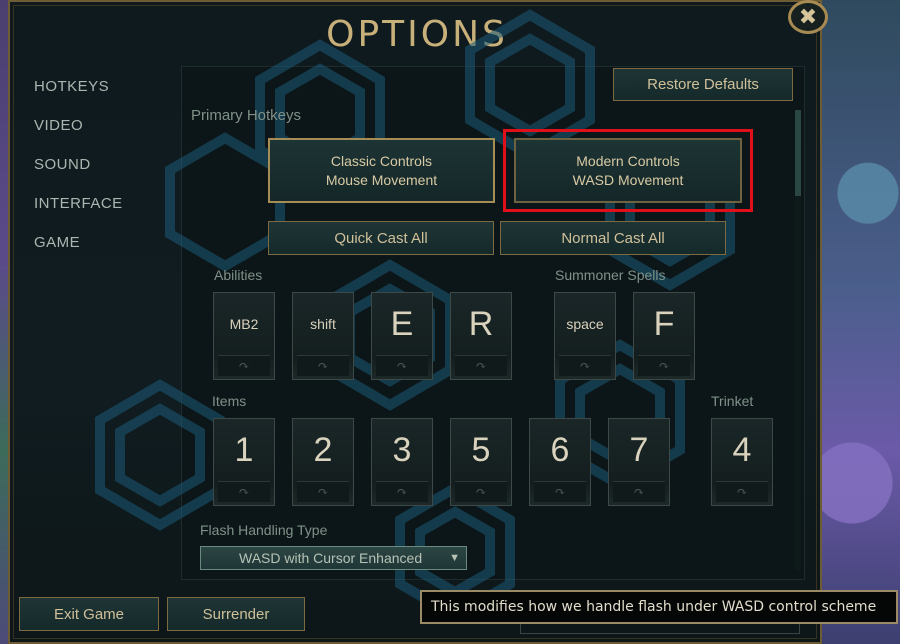 The width and height of the screenshot is (900, 644). I want to click on key-label: 3, so click(402, 449).